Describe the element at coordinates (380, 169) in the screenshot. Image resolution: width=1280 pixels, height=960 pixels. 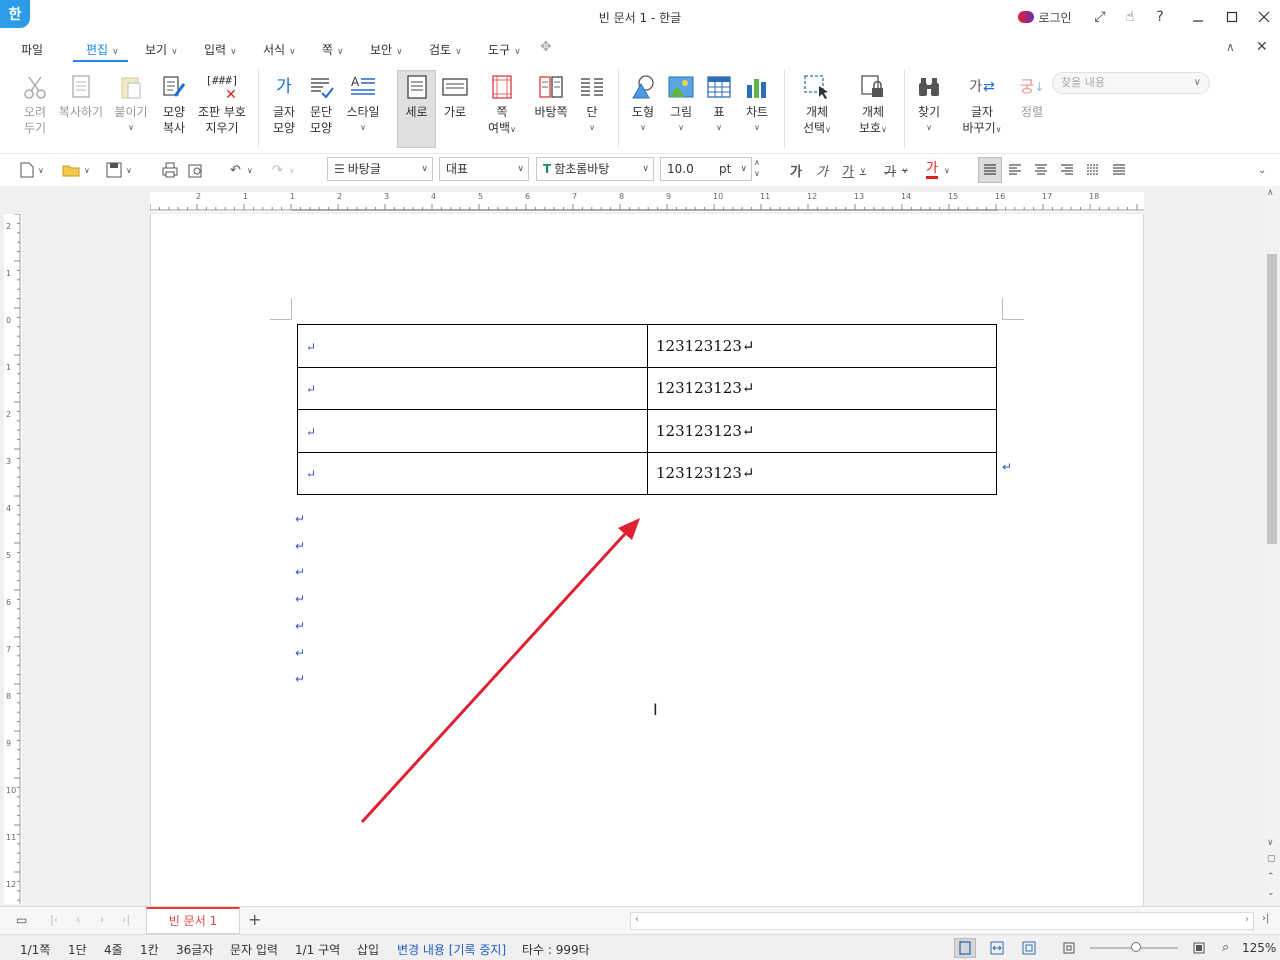
I see `style-combo: ☰ 바탕글 ∨` at that location.